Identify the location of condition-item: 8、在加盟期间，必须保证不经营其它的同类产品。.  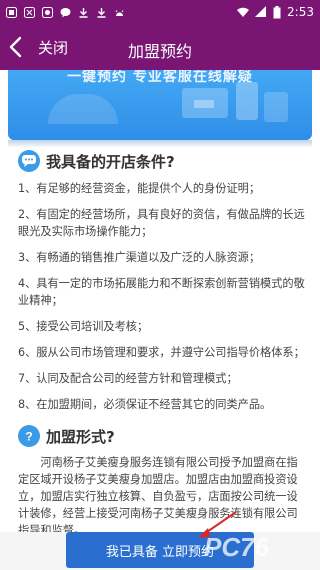
(145, 404).